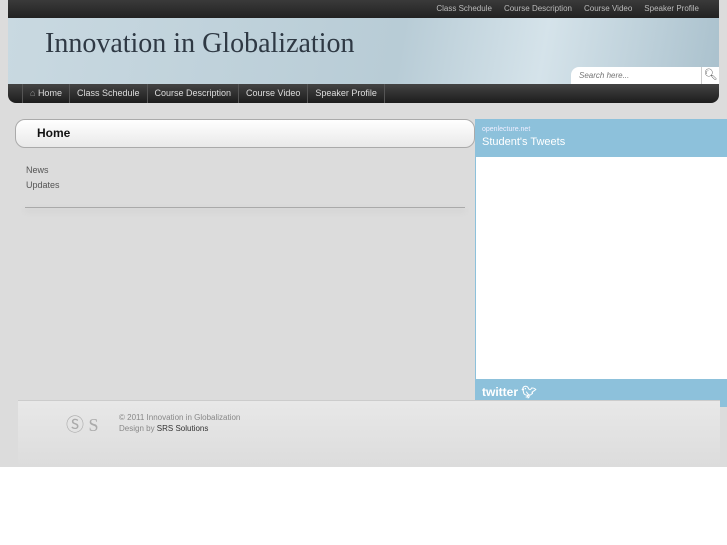 This screenshot has height=545, width=727. I want to click on search-input, so click(636, 75).